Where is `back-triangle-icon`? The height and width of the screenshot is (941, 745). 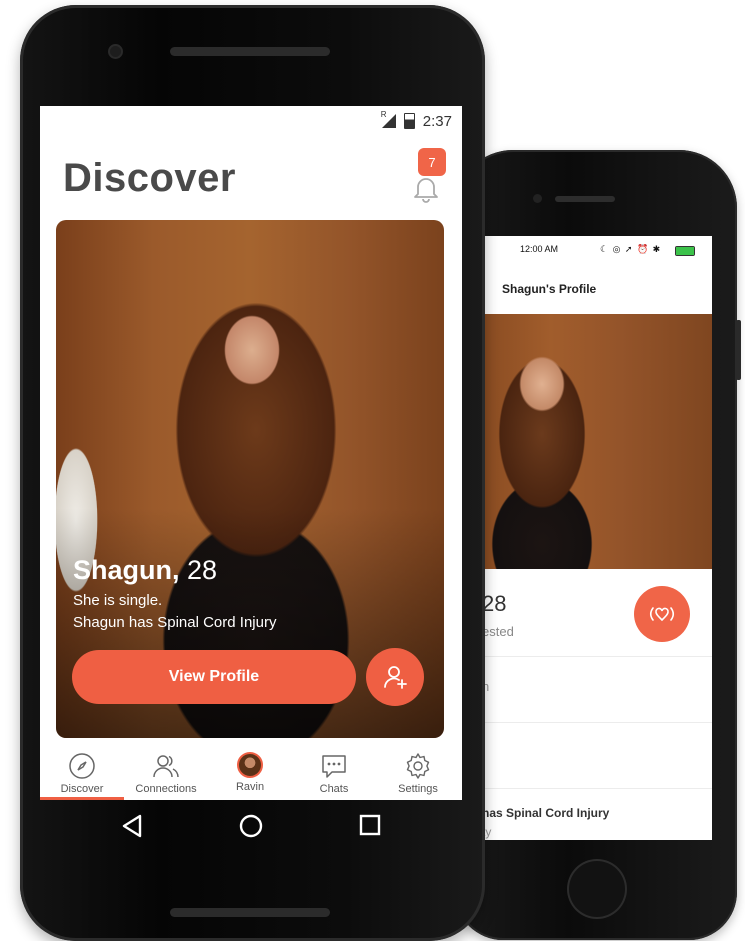 back-triangle-icon is located at coordinates (132, 826).